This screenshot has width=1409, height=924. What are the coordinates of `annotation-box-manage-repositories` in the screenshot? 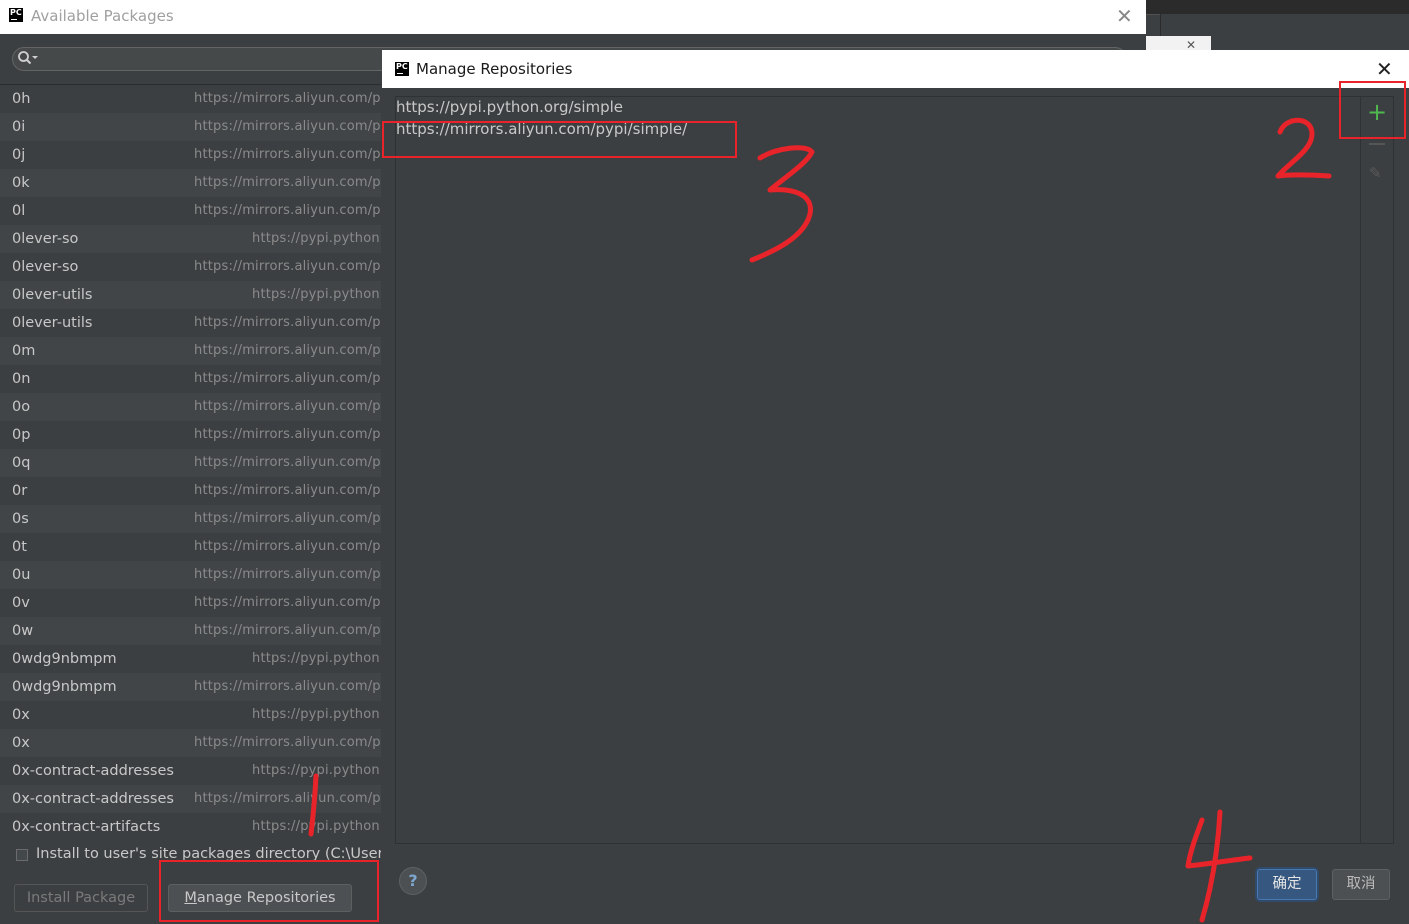 It's located at (269, 891).